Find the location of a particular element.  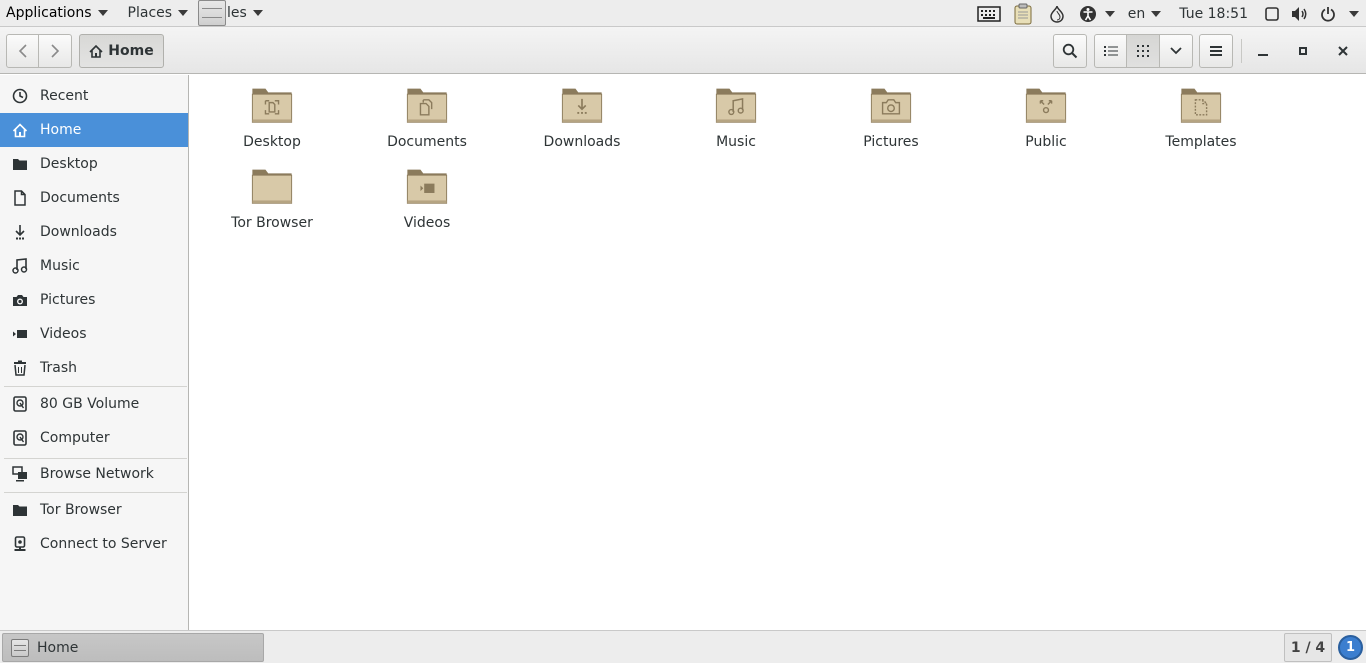

sidebar-item-80gb-volume: 80 GB Volume is located at coordinates (94, 404).